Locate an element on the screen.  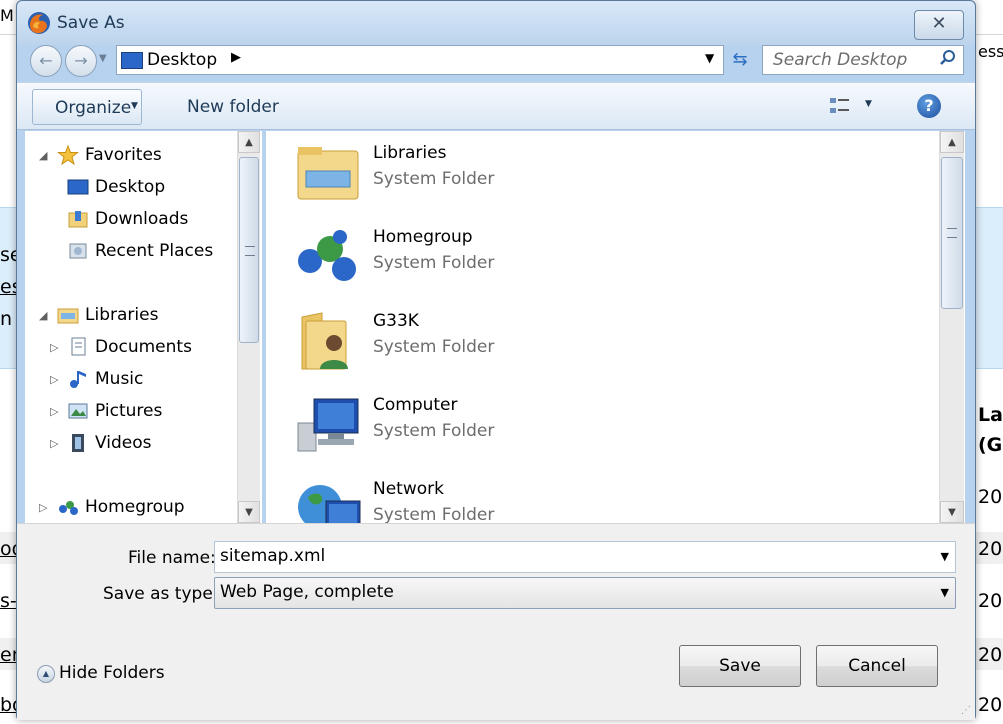
documents-icon is located at coordinates (78, 346).